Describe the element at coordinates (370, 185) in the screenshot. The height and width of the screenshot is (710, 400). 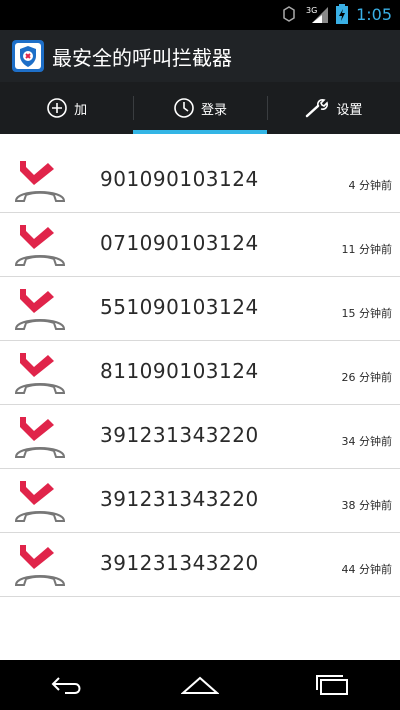
I see `call-time: 4 分钟前` at that location.